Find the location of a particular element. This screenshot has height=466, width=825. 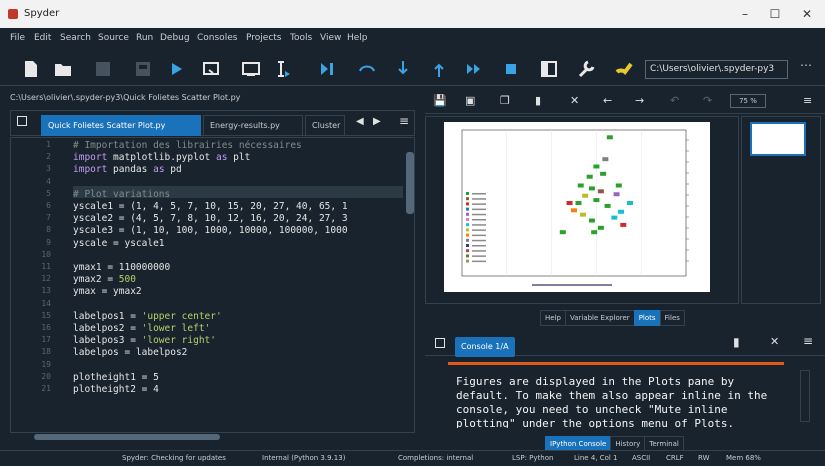

editor-tab-active: Quick Folietes Scatter Plot.py is located at coordinates (121, 125).